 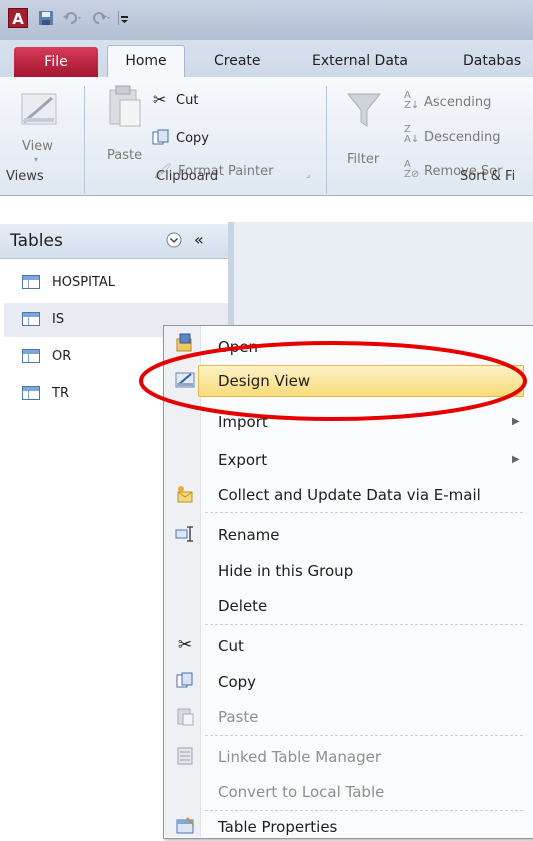 What do you see at coordinates (364, 111) in the screenshot?
I see `filter-large-icon` at bounding box center [364, 111].